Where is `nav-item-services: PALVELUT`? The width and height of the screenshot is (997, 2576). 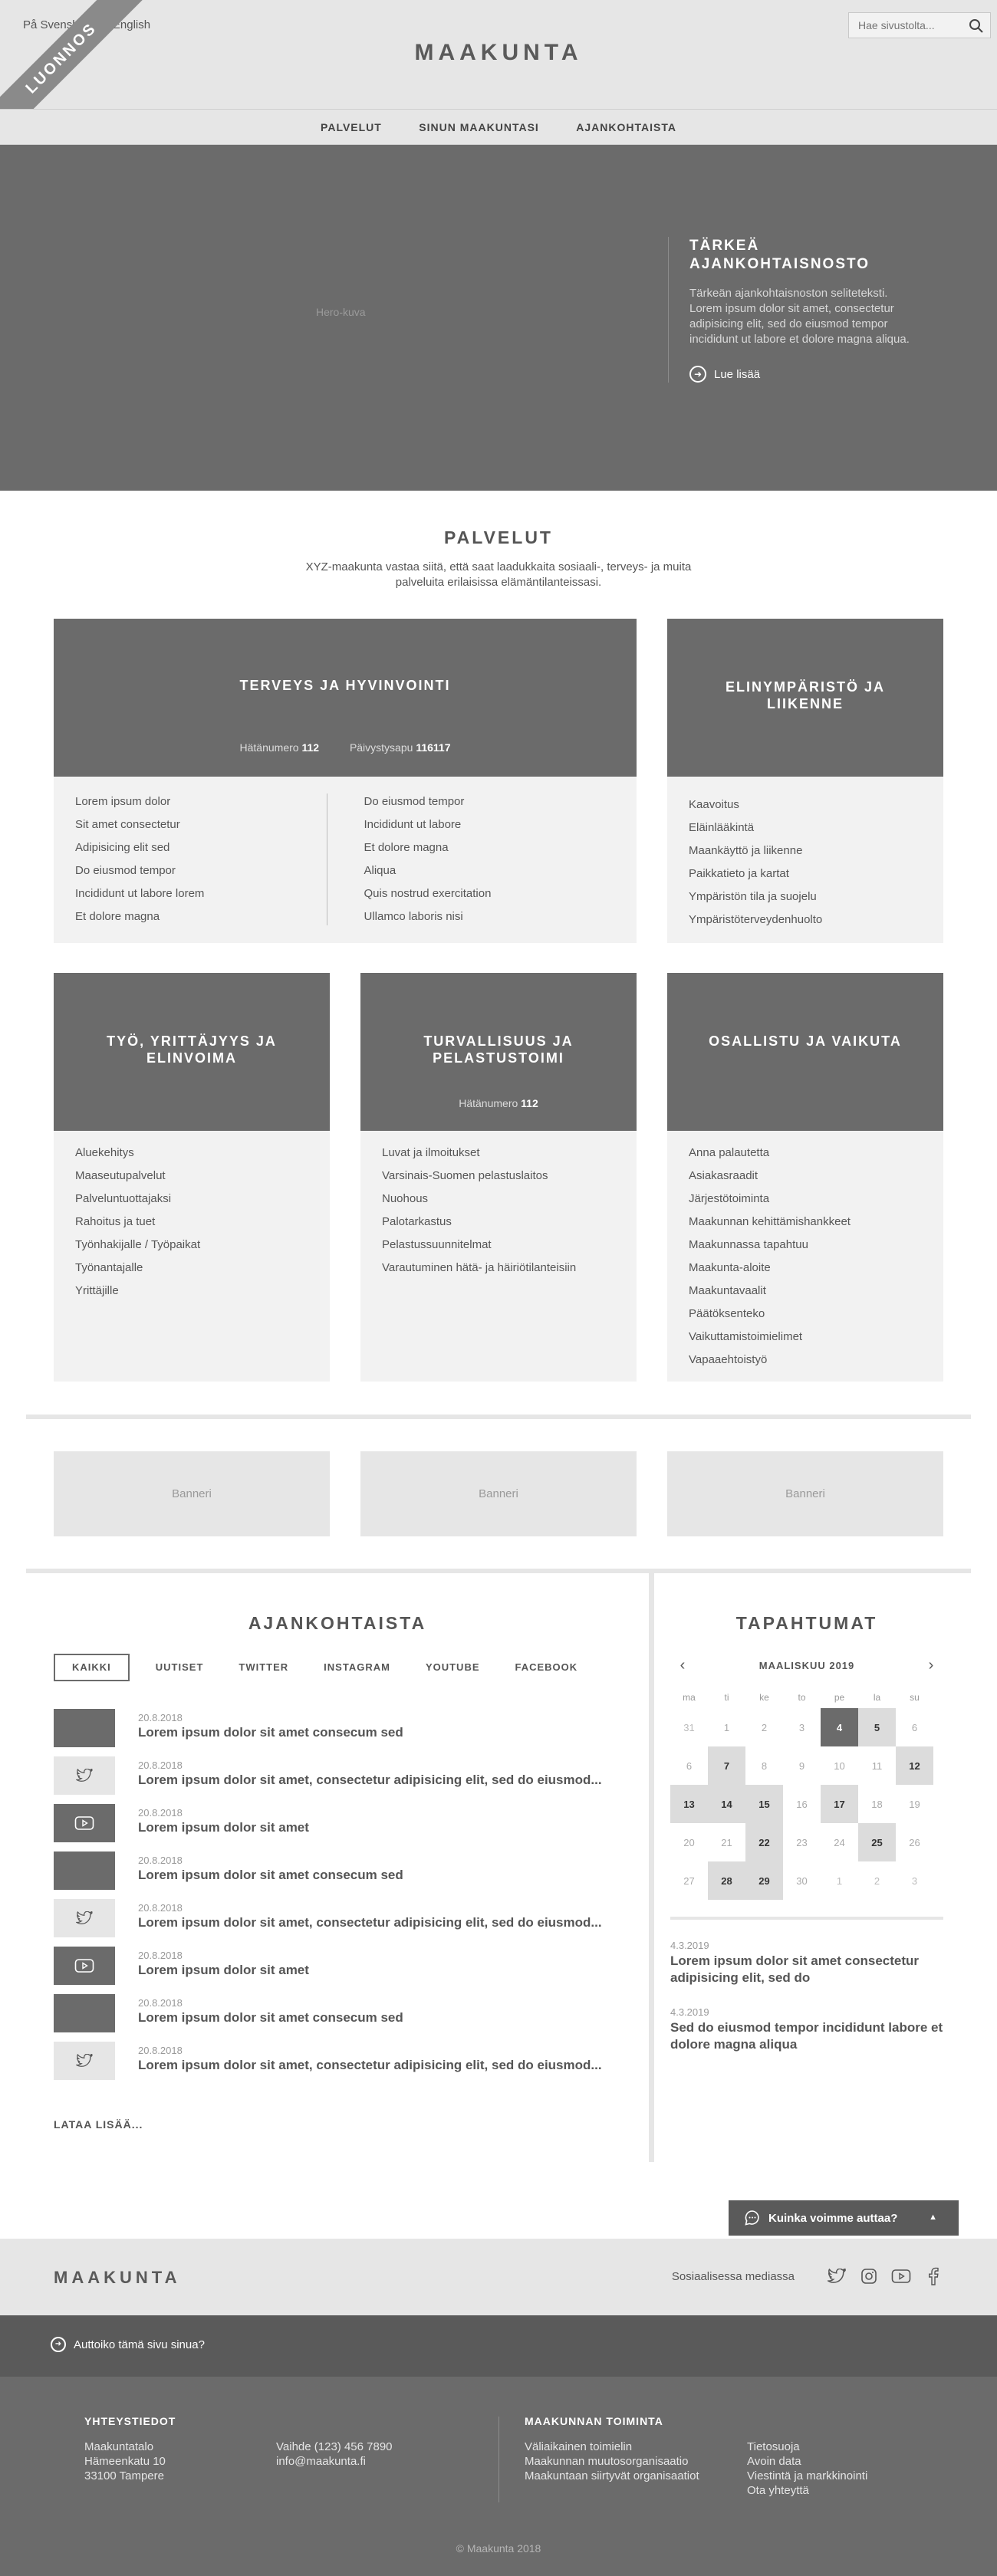 nav-item-services: PALVELUT is located at coordinates (351, 128).